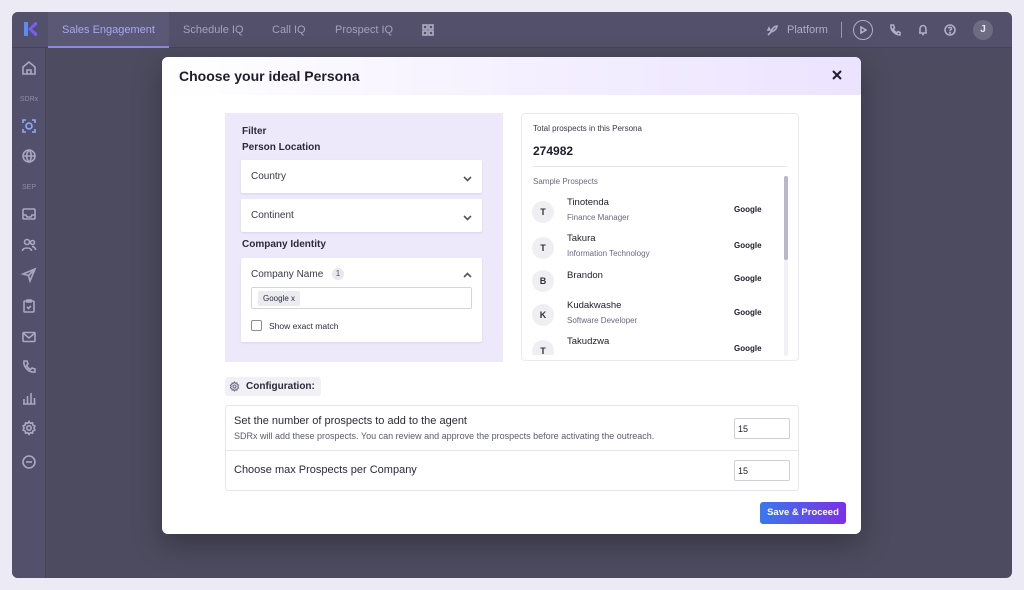 The height and width of the screenshot is (590, 1024). What do you see at coordinates (303, 326) in the screenshot?
I see `exact-match-label: Show exact match` at bounding box center [303, 326].